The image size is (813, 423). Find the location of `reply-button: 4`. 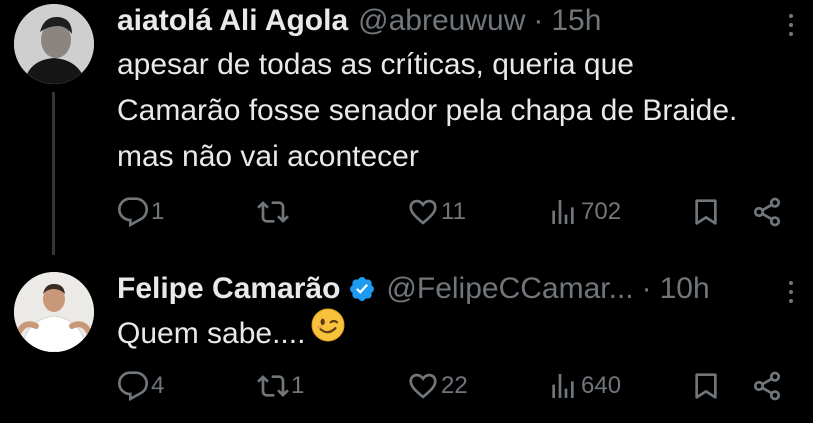

reply-button: 4 is located at coordinates (140, 386).